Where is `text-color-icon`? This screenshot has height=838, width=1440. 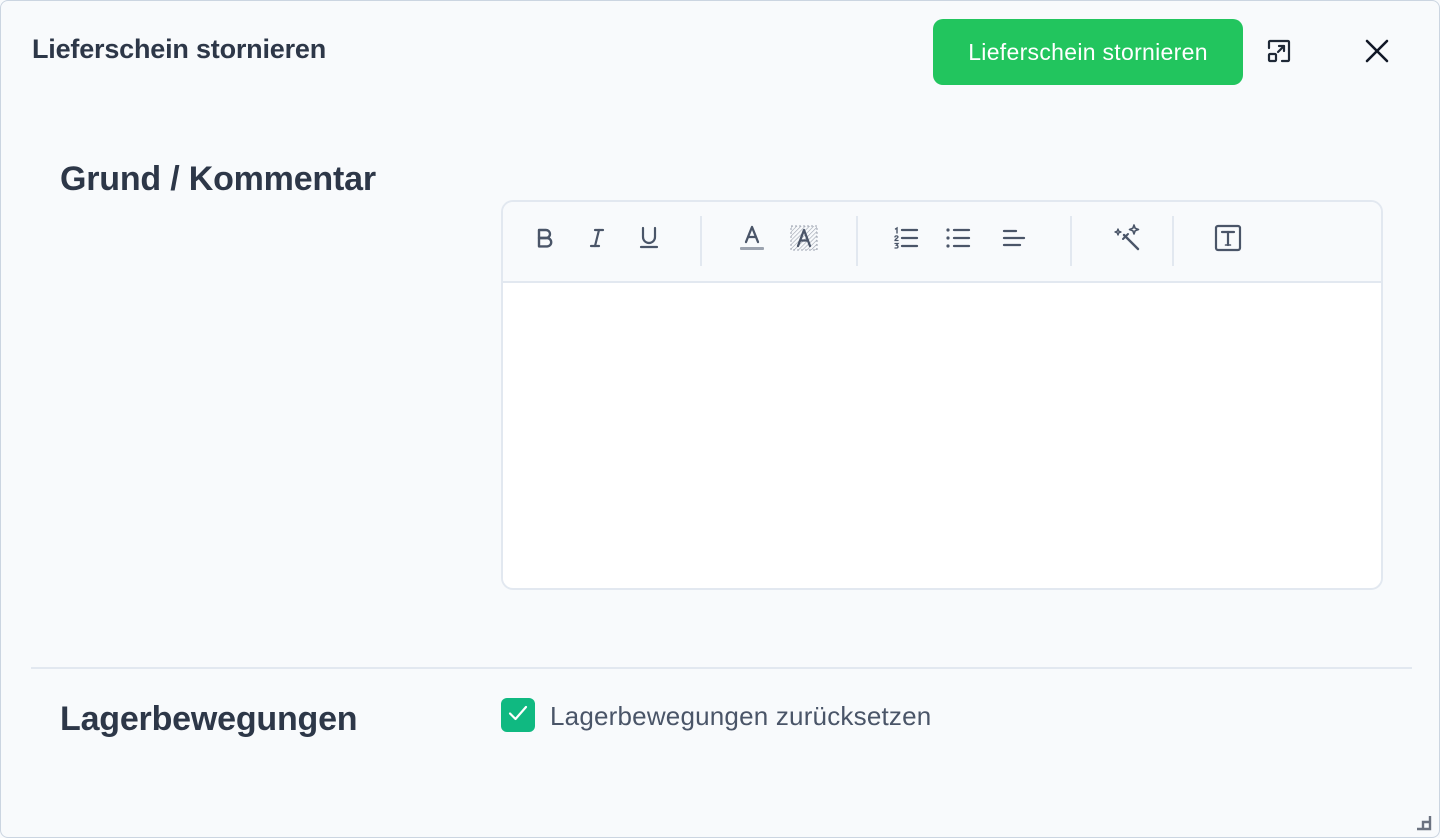
text-color-icon is located at coordinates (752, 240).